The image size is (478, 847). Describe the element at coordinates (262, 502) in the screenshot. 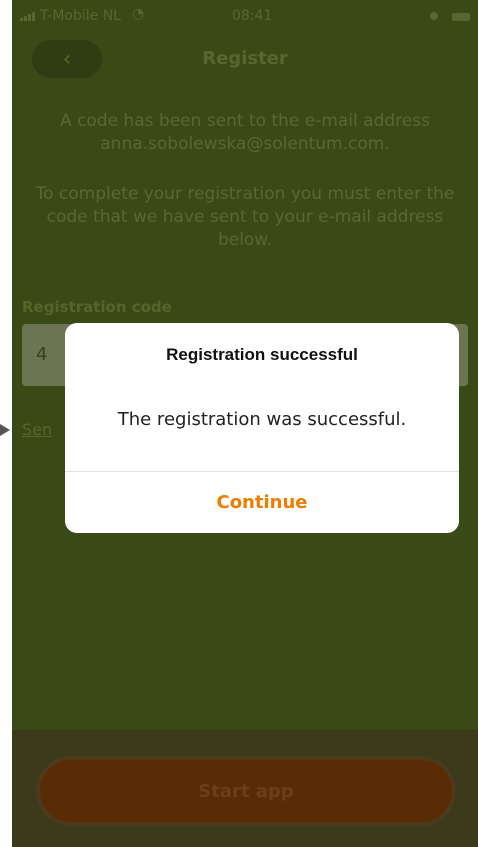

I see `continue-button: Continue` at that location.